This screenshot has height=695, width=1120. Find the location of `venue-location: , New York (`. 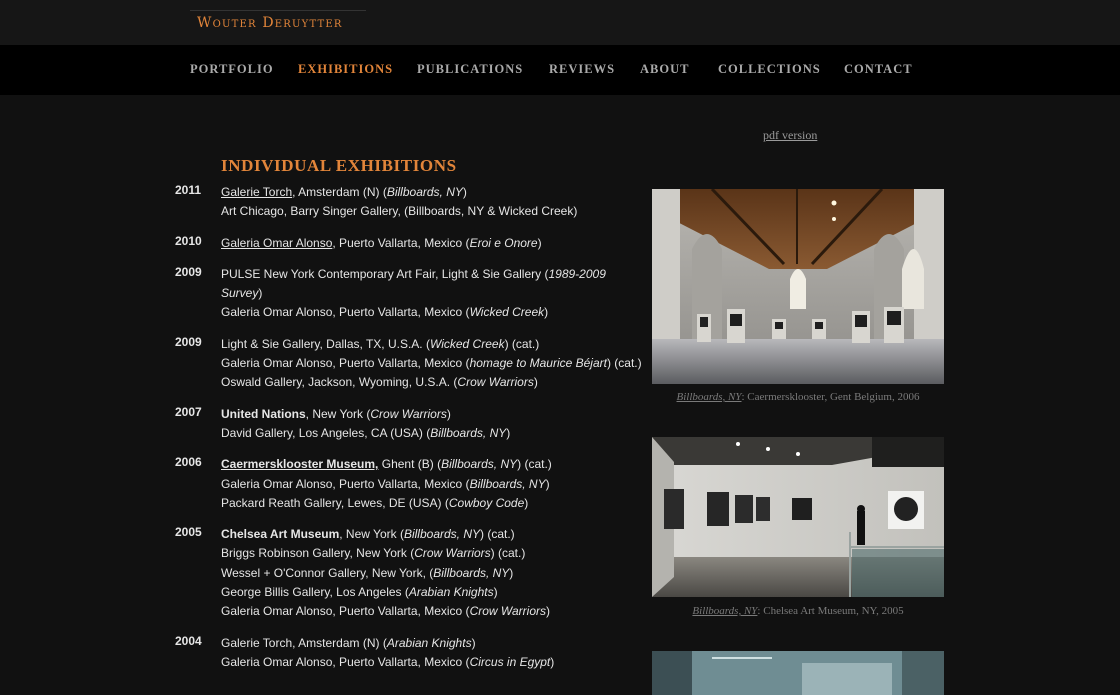

venue-location: , New York ( is located at coordinates (338, 413).